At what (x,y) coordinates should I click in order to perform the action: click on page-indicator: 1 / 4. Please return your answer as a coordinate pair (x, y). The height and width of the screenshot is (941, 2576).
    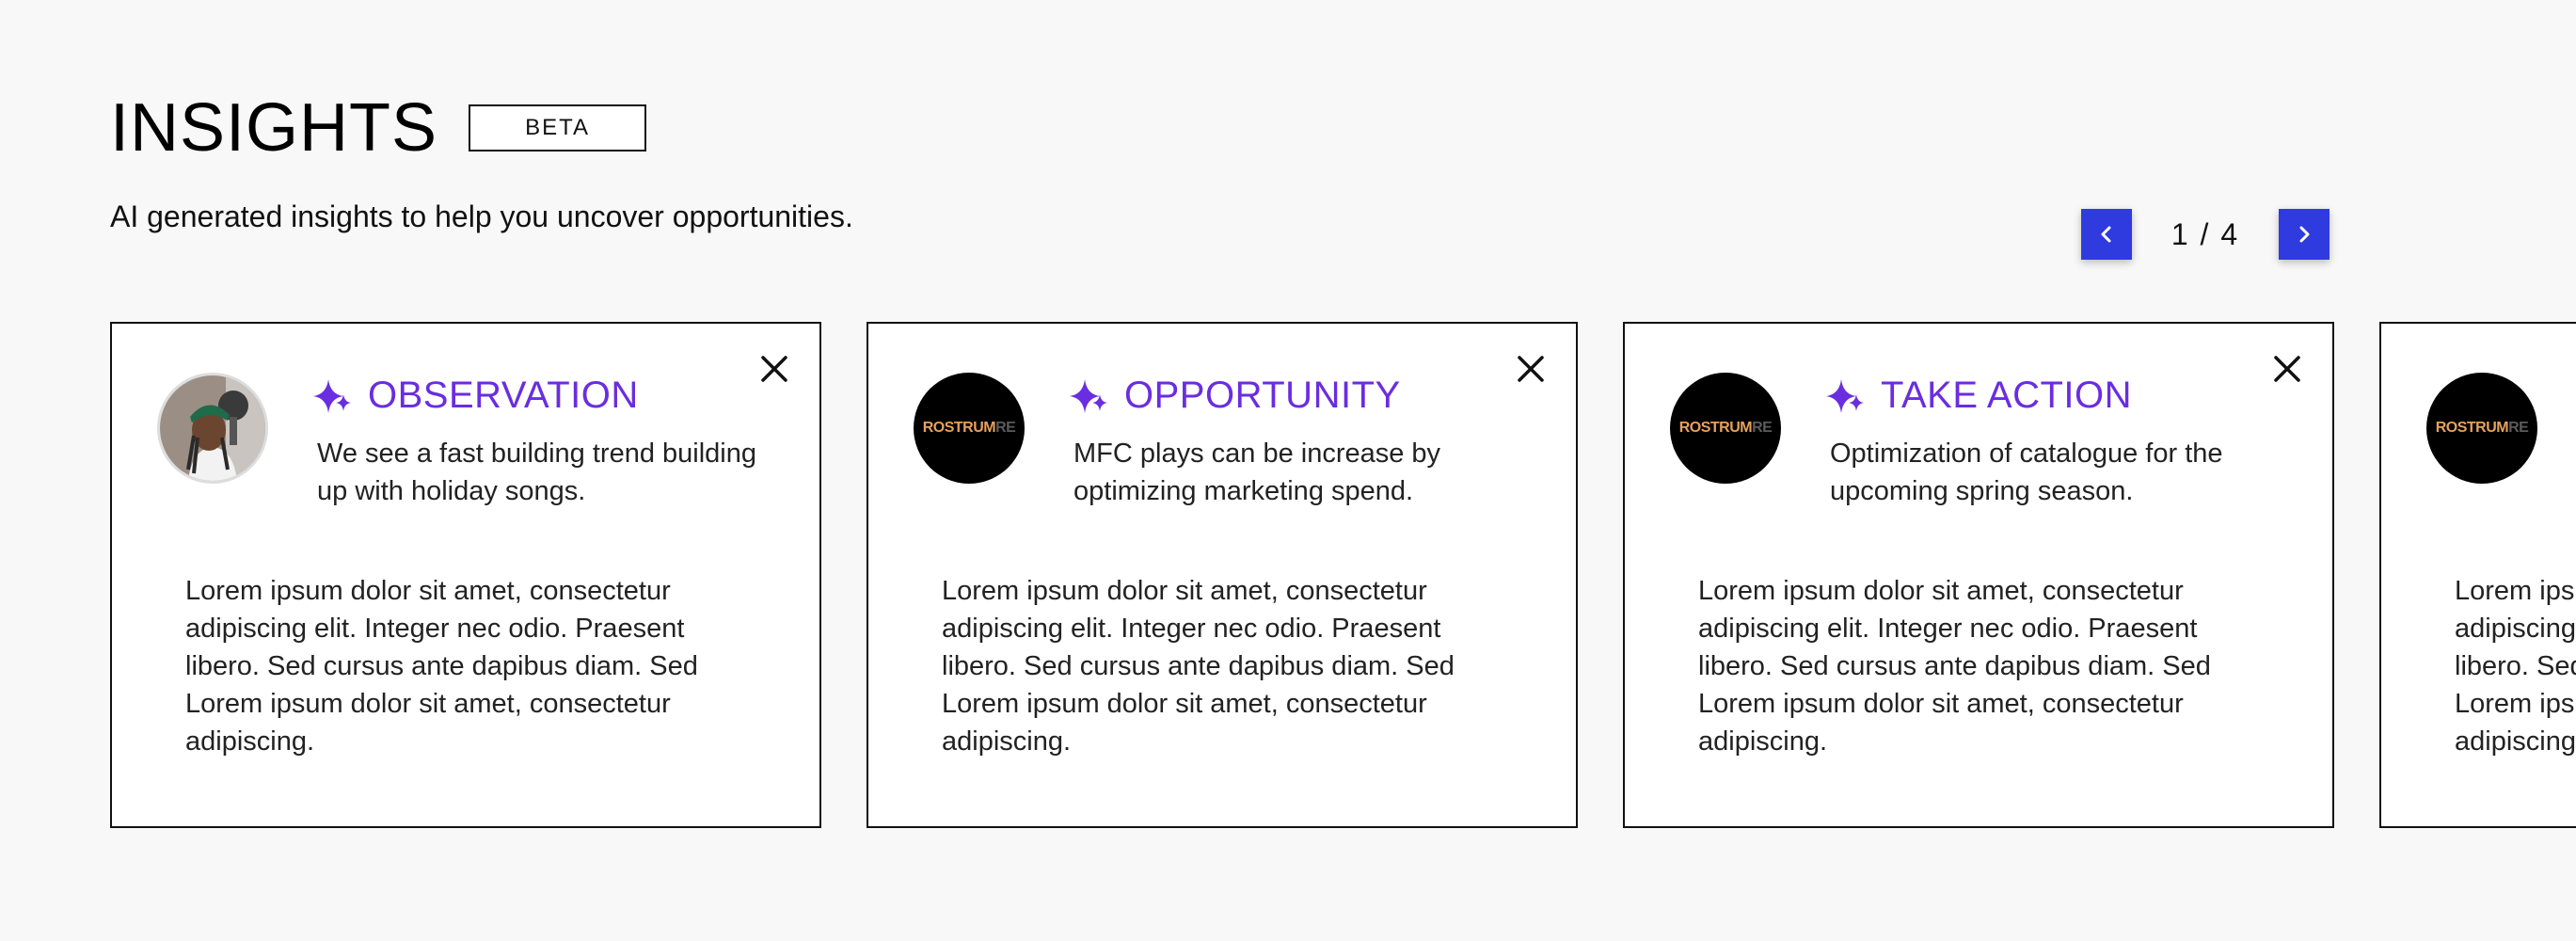
    Looking at the image, I should click on (2206, 234).